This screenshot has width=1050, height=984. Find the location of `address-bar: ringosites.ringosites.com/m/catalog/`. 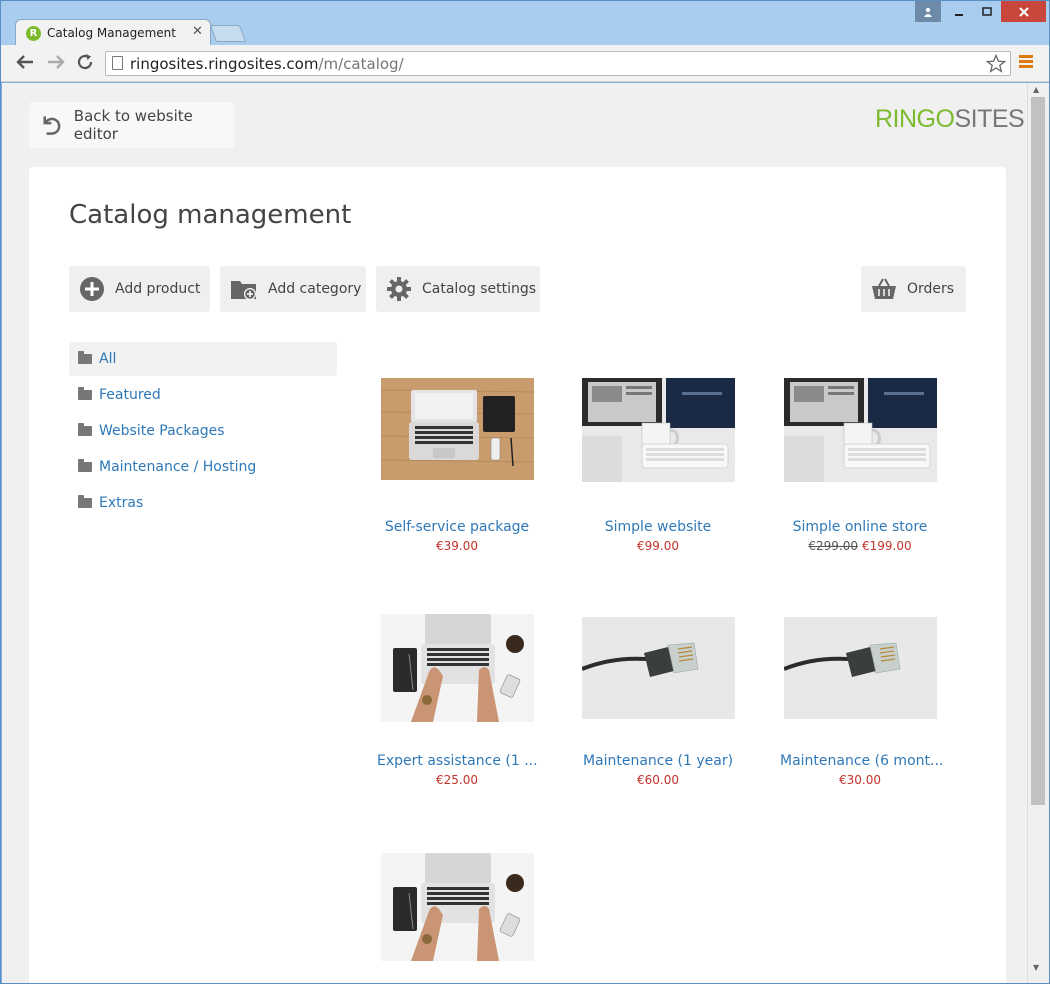

address-bar: ringosites.ringosites.com/m/catalog/ is located at coordinates (558, 63).